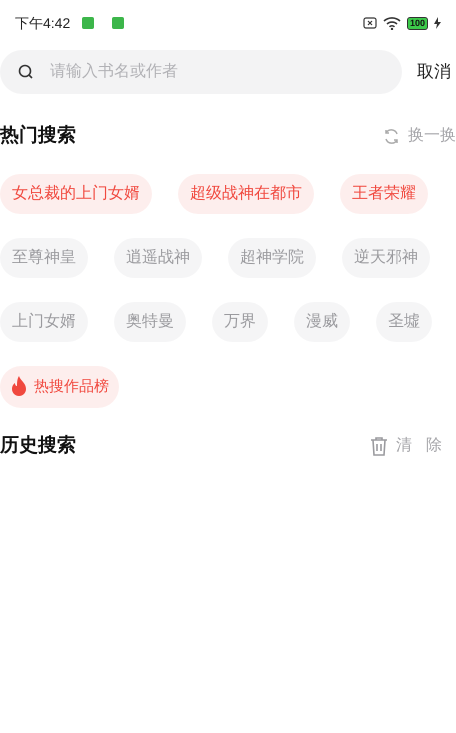  What do you see at coordinates (413, 446) in the screenshot?
I see `clear-button: 清除` at bounding box center [413, 446].